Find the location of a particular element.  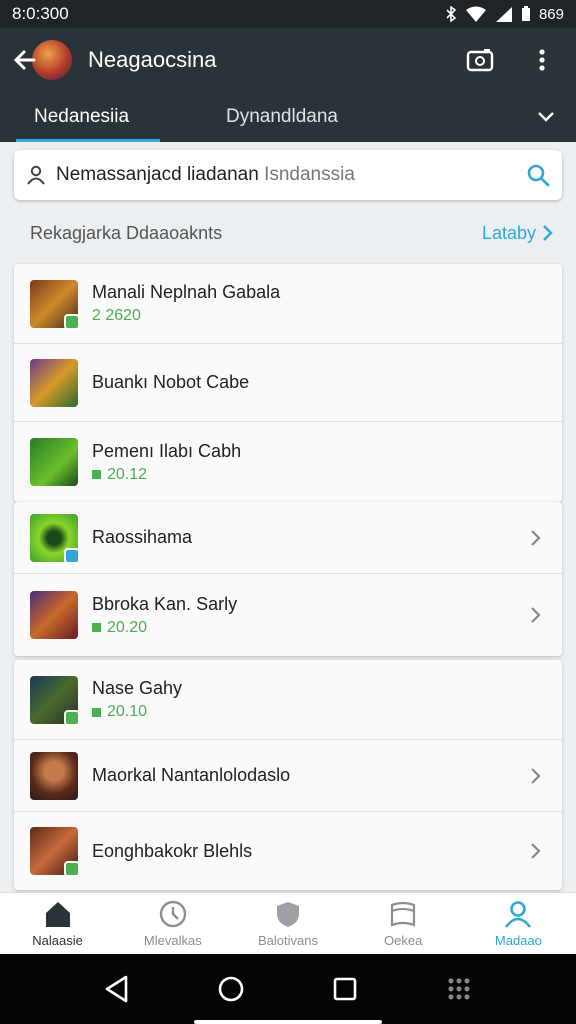

item-title: Pemenı Ilabı Cabh is located at coordinates (167, 450).